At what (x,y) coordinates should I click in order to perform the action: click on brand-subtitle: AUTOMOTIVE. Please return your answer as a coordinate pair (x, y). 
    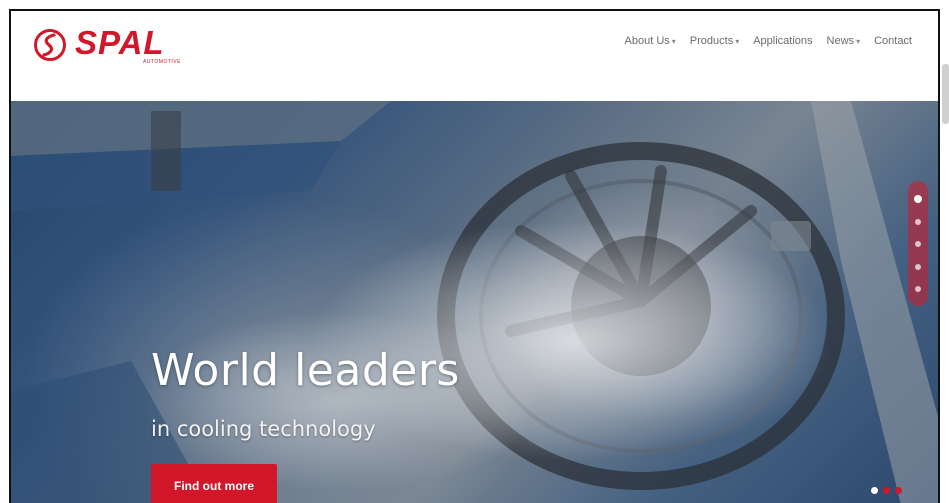
    Looking at the image, I should click on (162, 62).